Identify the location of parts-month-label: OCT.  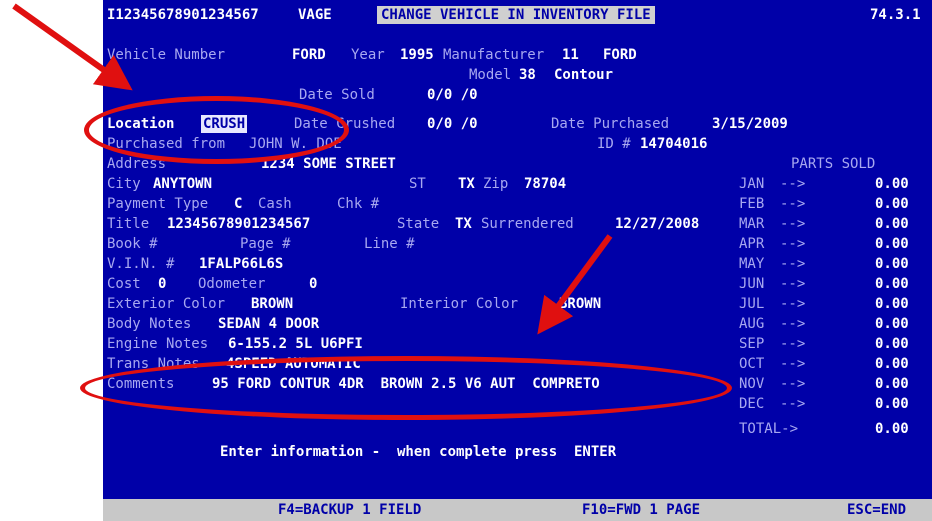
(752, 364).